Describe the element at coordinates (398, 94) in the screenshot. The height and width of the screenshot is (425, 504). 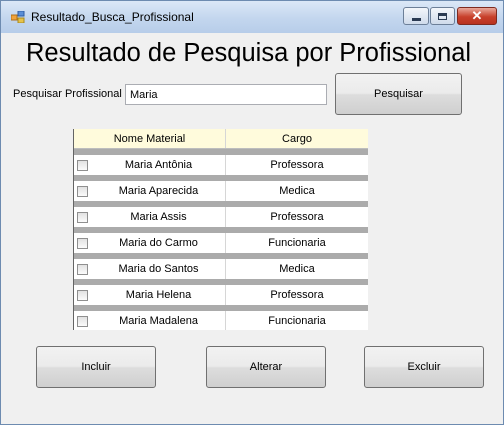
I see `search-button: Pesquisar` at that location.